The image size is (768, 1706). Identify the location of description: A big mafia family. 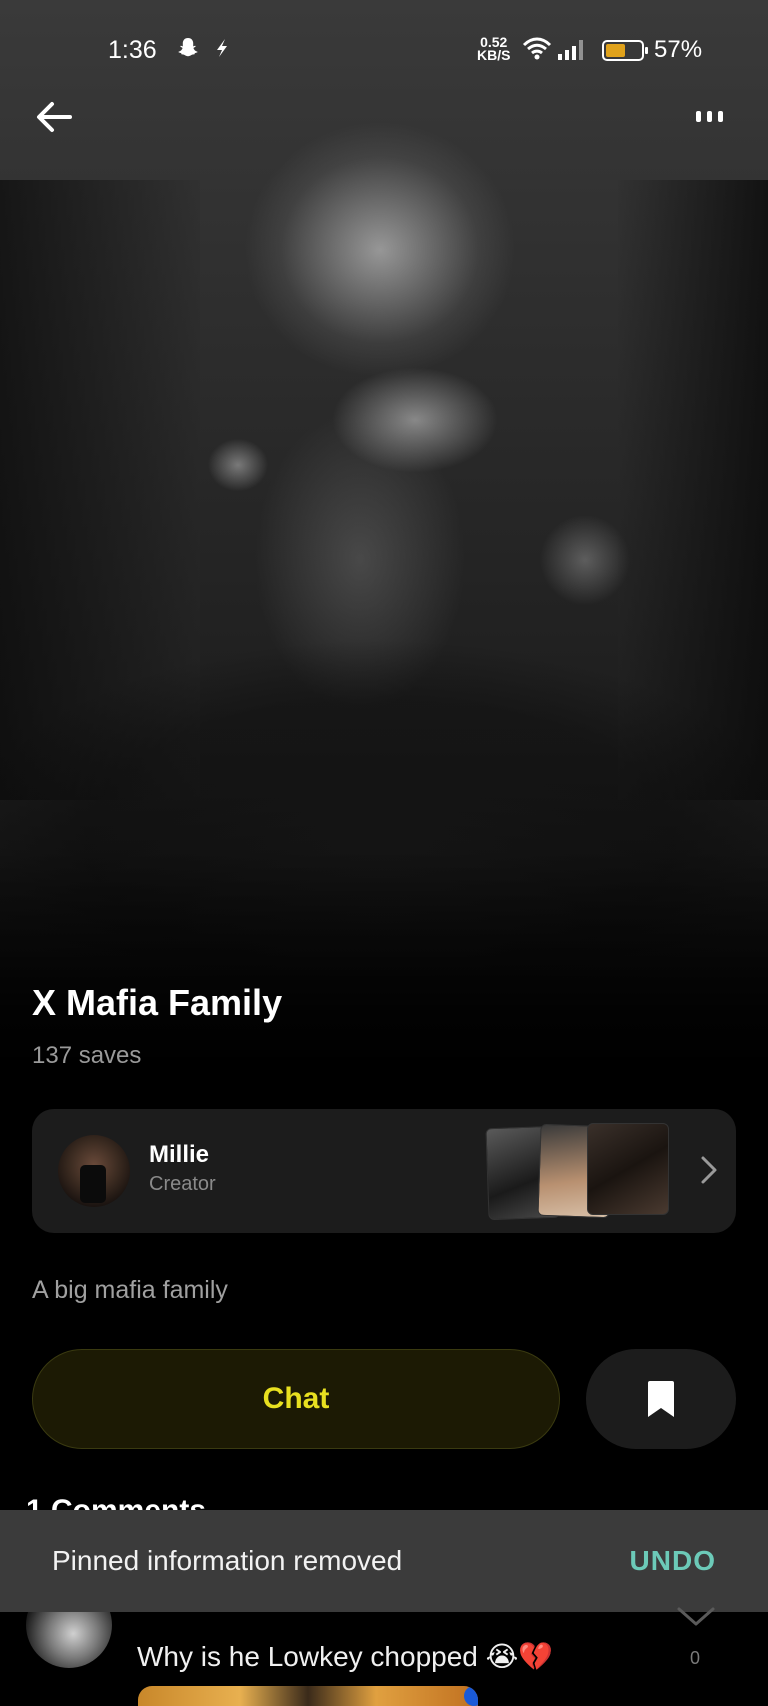
(130, 1290).